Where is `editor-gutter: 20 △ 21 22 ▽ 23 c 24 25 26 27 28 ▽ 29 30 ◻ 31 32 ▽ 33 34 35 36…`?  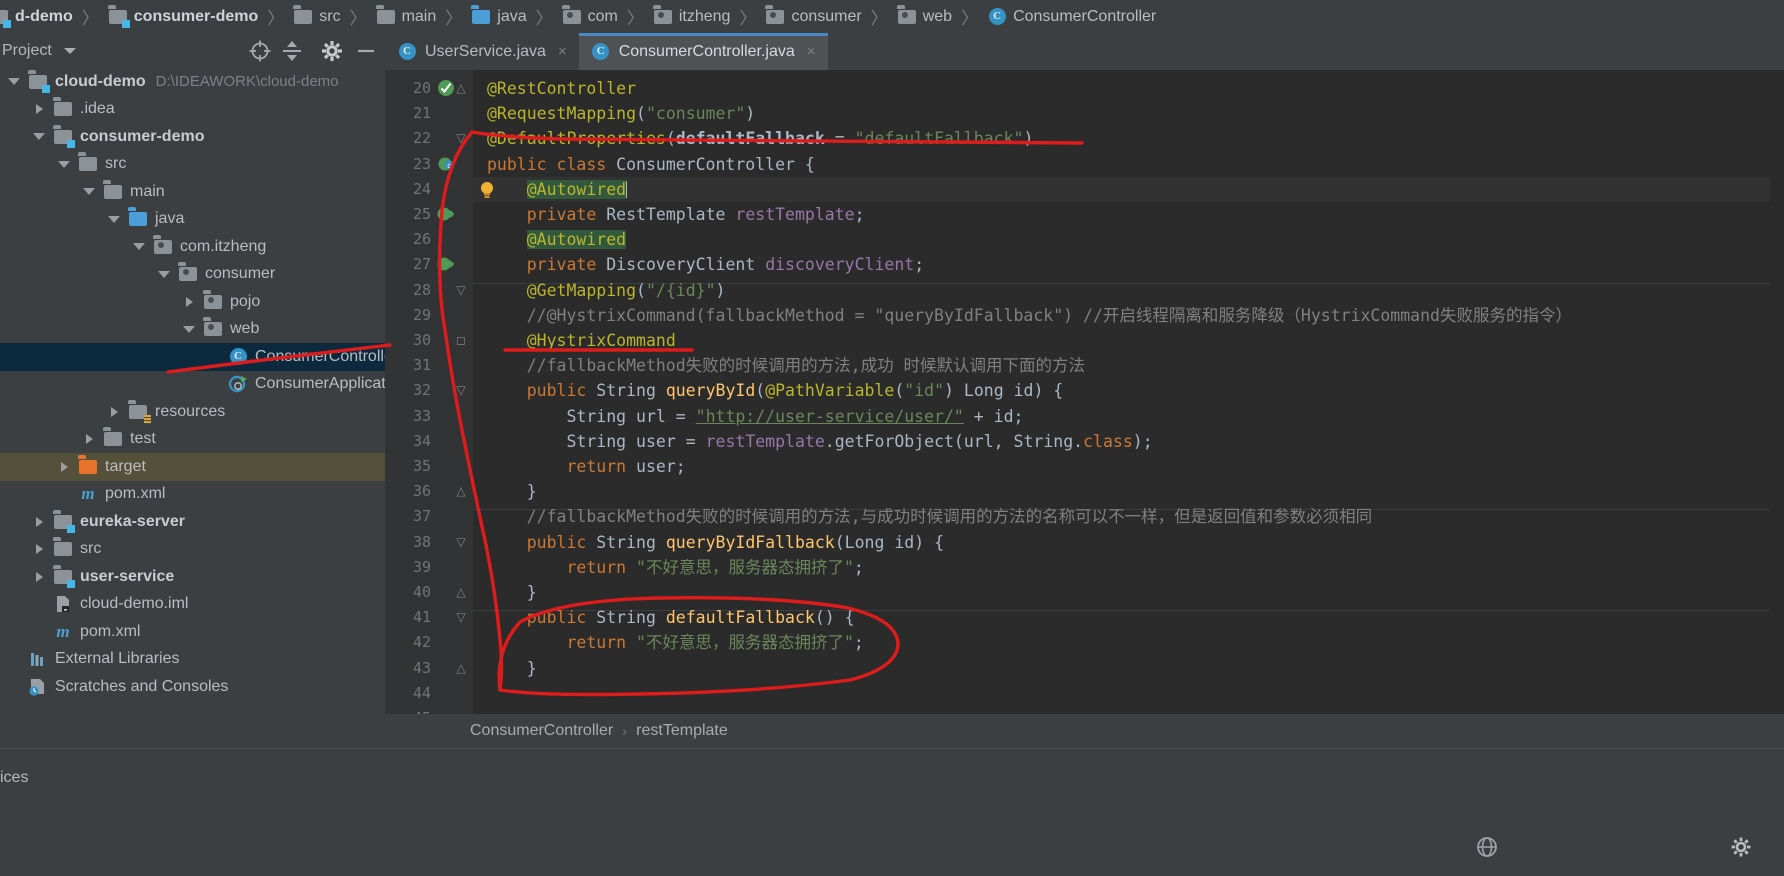
editor-gutter: 20 △ 21 22 ▽ 23 c 24 25 26 27 28 ▽ 29 30 ◻ 31 32 ▽ 33 34 35 36… is located at coordinates (429, 392).